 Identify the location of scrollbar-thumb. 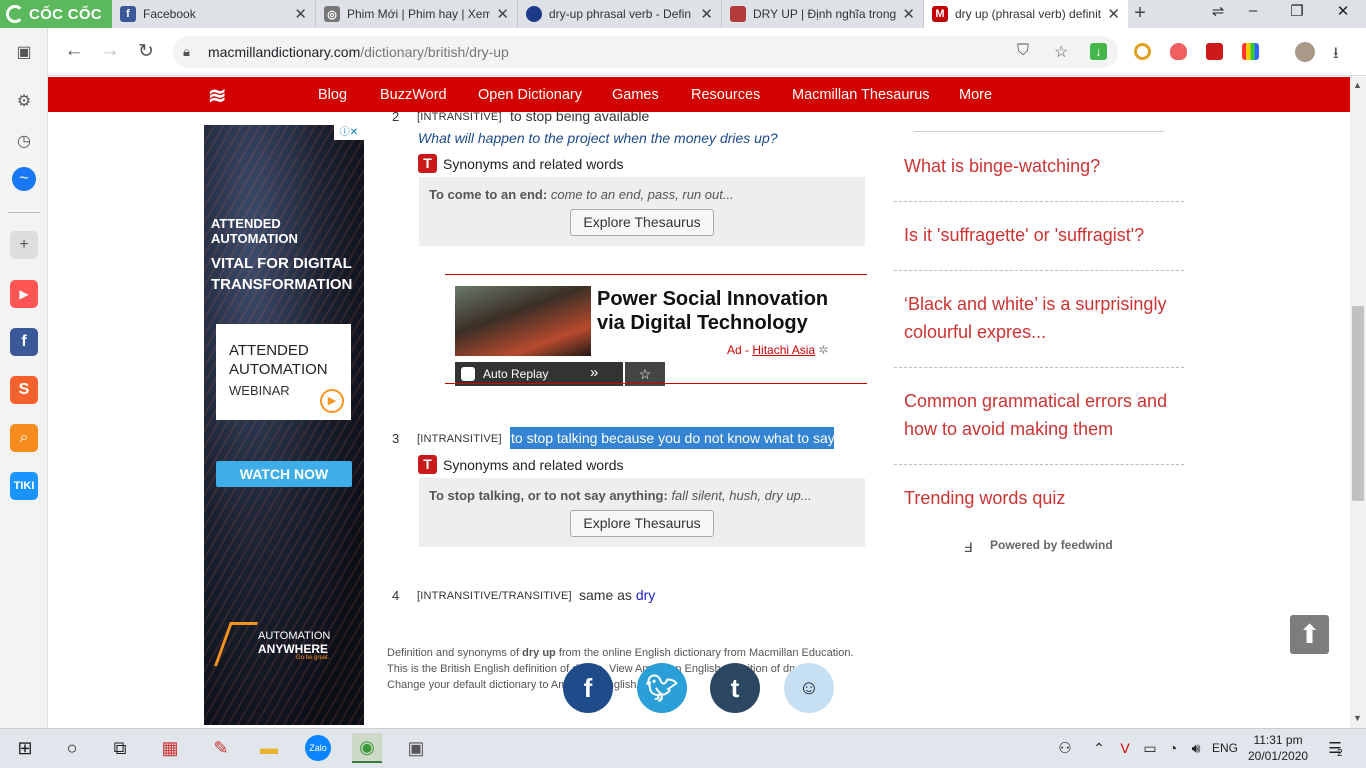
(1358, 403).